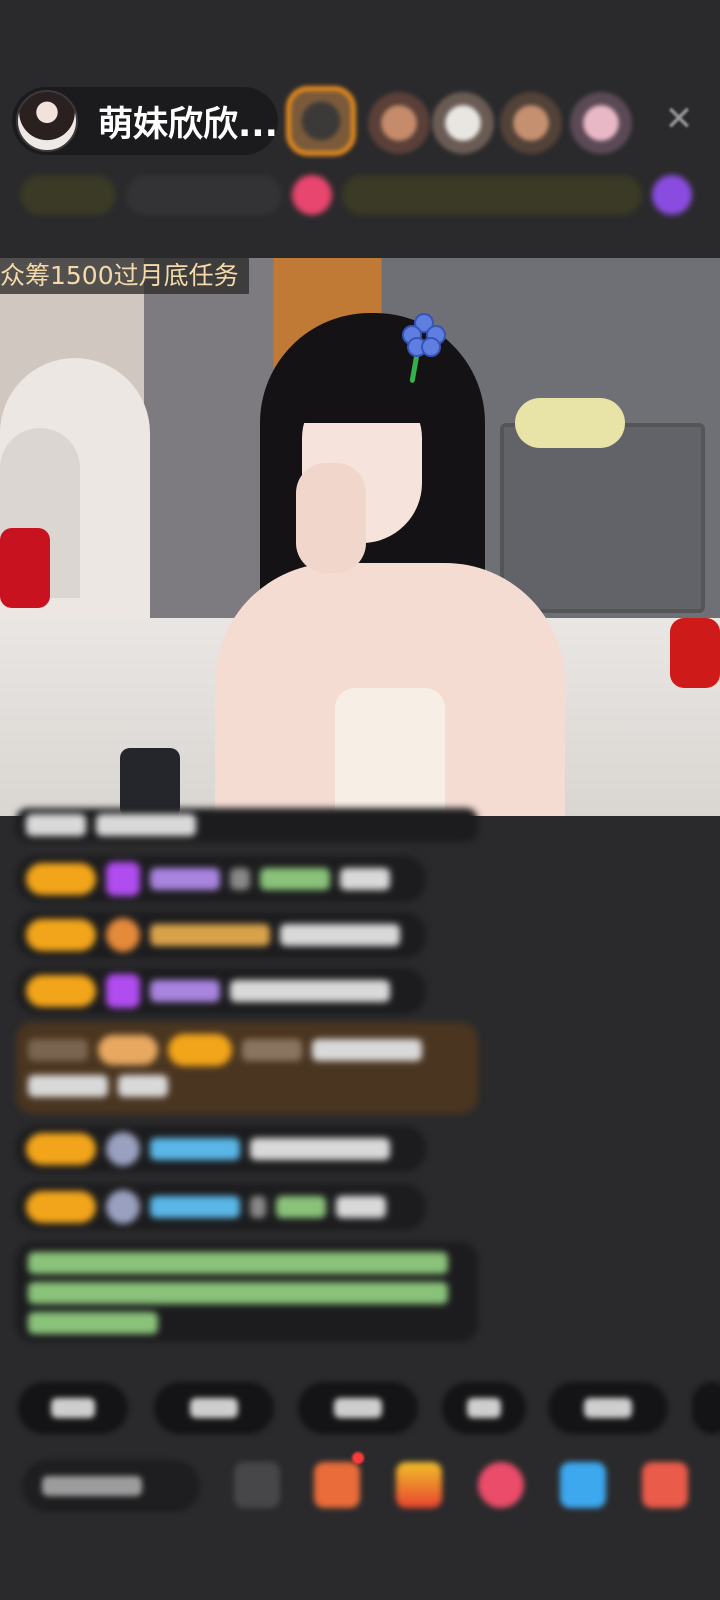 The width and height of the screenshot is (720, 1600). I want to click on crowdfunding-task-label: 众筹1500过月底任务, so click(124, 276).